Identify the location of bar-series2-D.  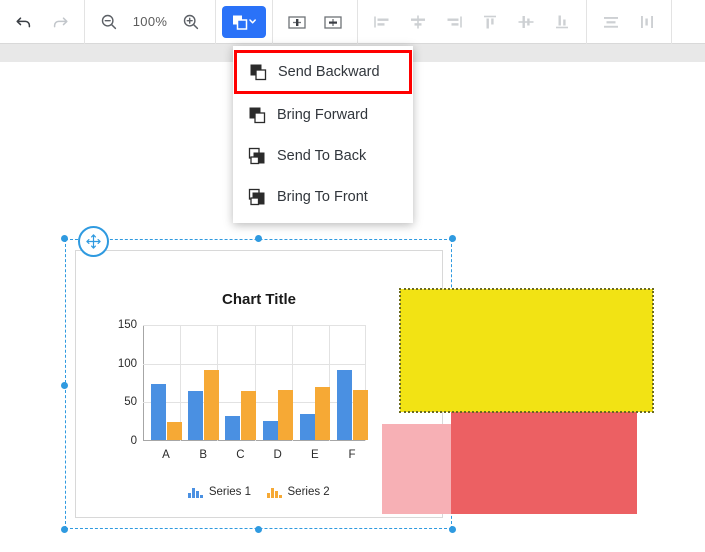
(286, 414).